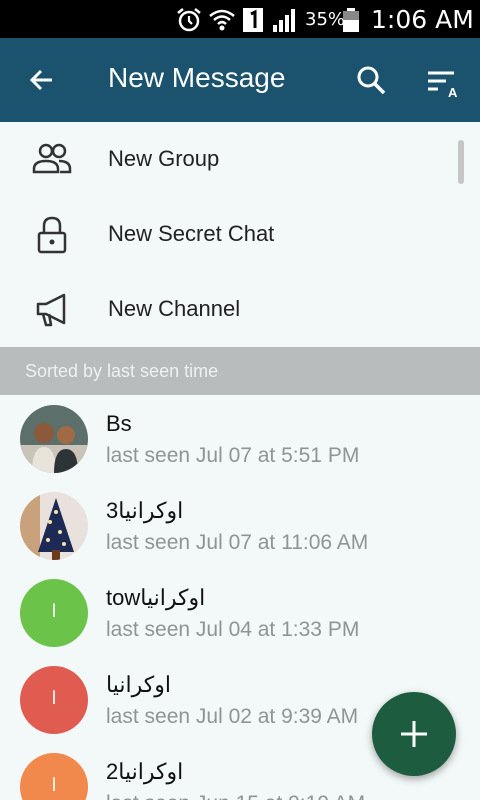 This screenshot has height=800, width=480. Describe the element at coordinates (240, 525) in the screenshot. I see `contact-row: اوكرانيا3 last seen Jul 07 at 11:06 AM` at that location.